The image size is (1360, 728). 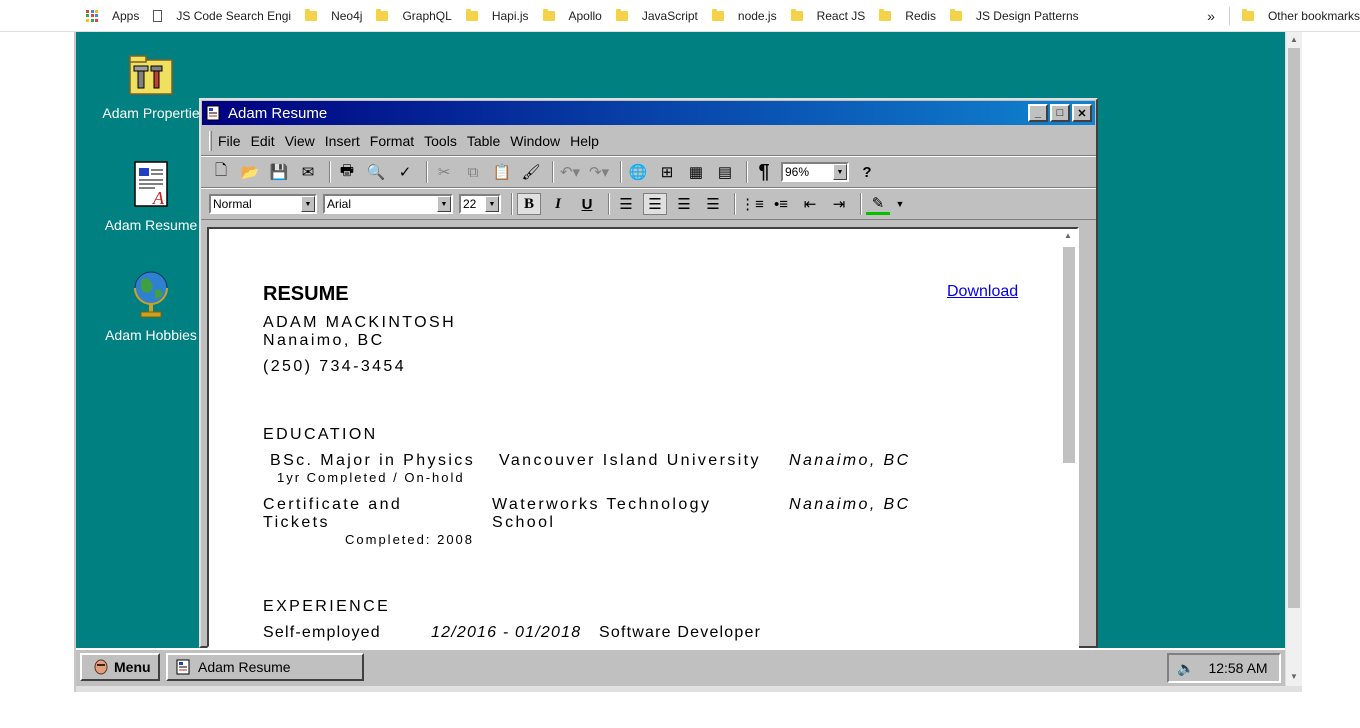 I want to click on email-icon: ✉, so click(x=308, y=172).